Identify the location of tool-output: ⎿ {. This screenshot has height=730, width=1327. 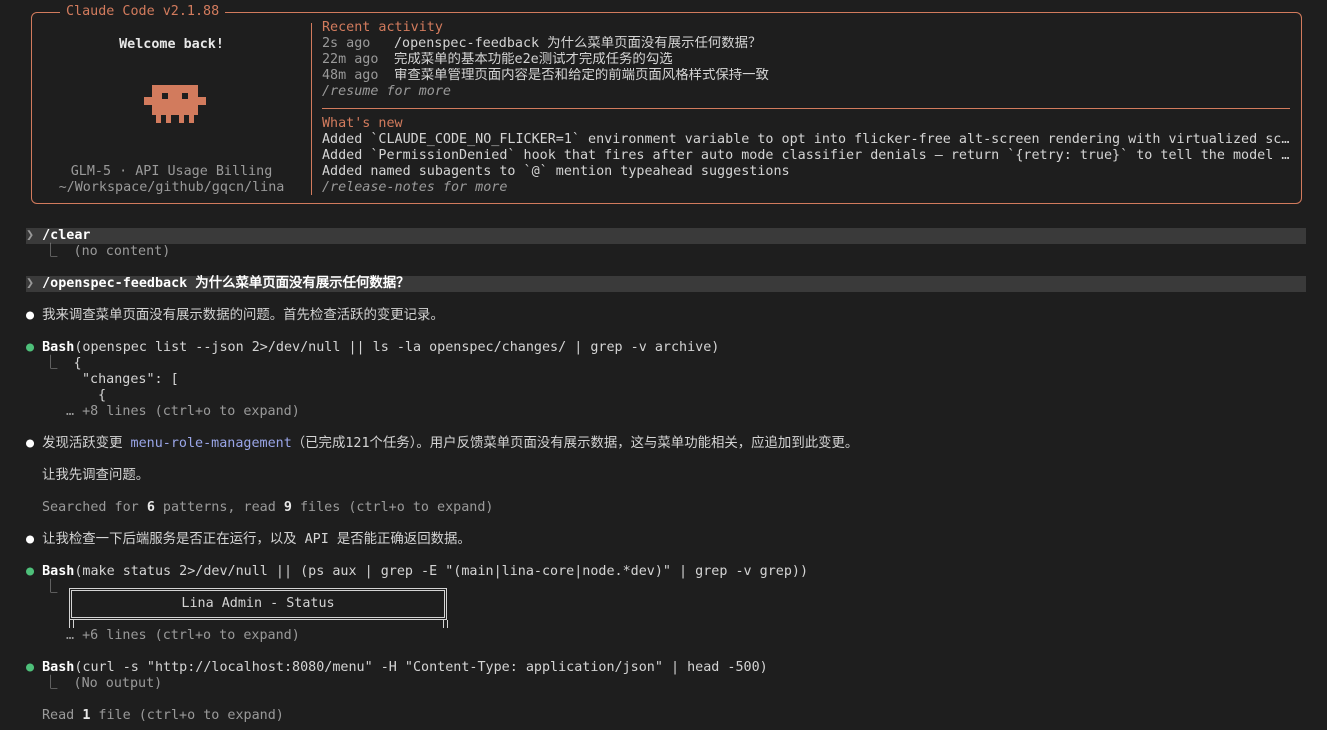
(63, 363).